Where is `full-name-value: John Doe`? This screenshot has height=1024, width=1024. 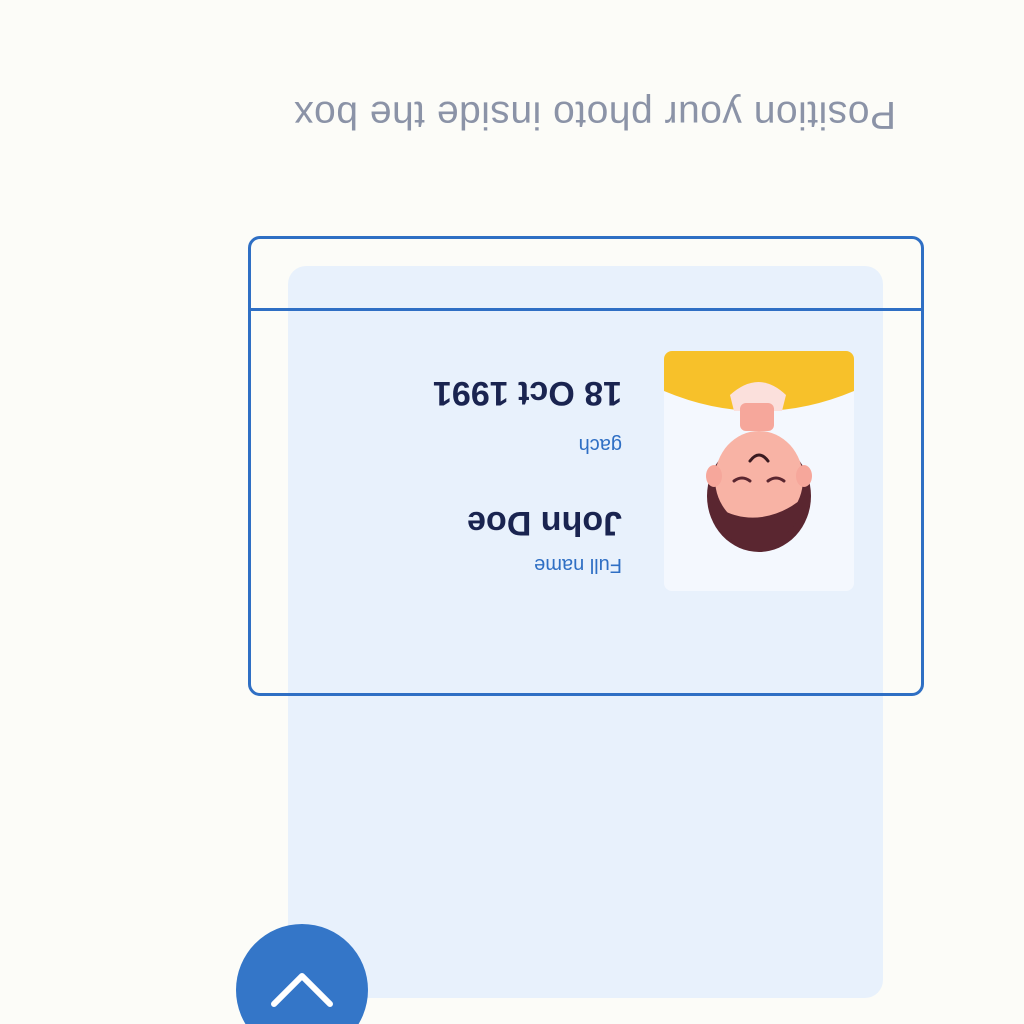
full-name-value: John Doe is located at coordinates (544, 523).